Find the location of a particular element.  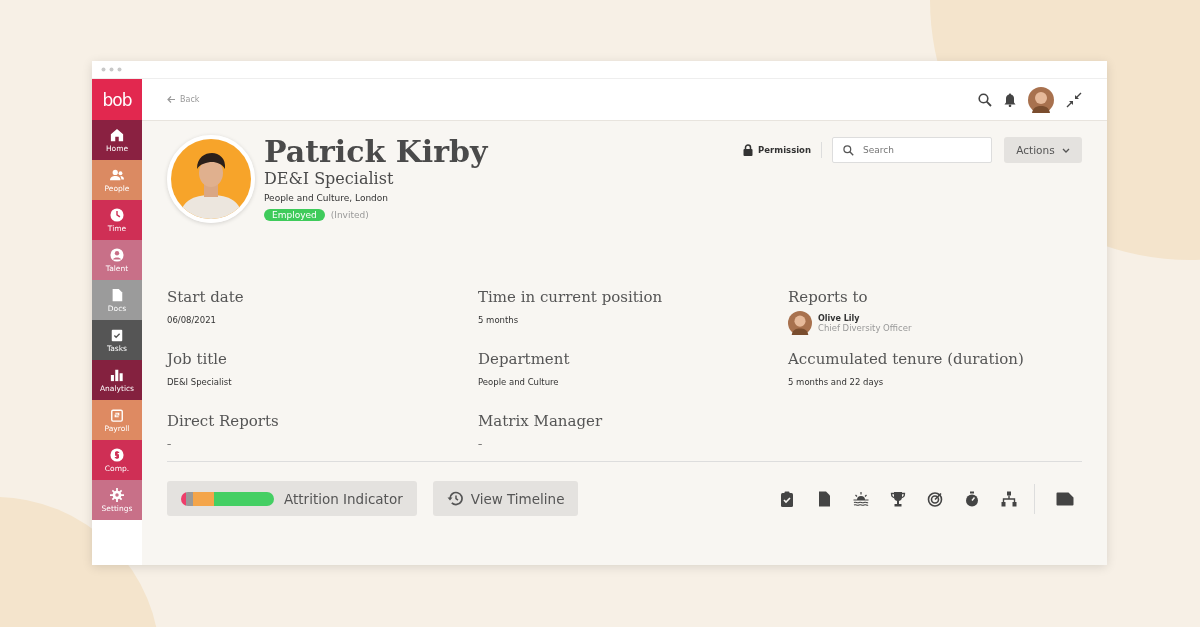

logo: bob is located at coordinates (117, 99).